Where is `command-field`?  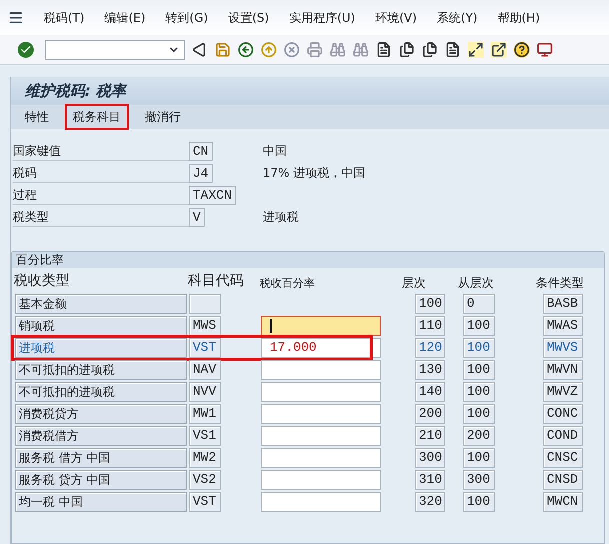
command-field is located at coordinates (115, 50).